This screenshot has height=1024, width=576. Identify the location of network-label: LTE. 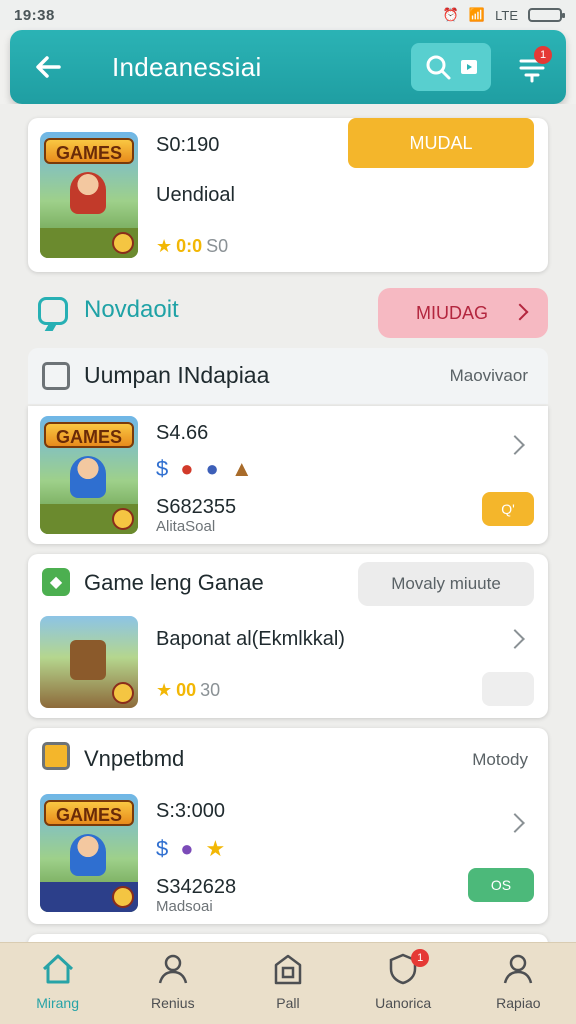
(506, 15).